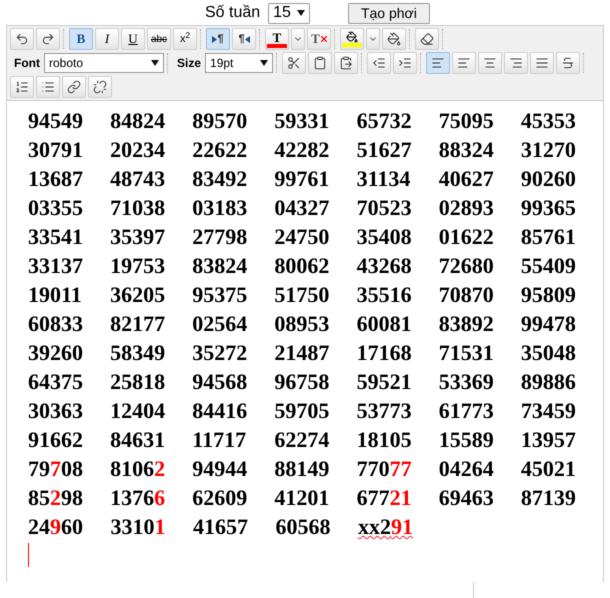 The height and width of the screenshot is (598, 610). I want to click on number-text: 51750, so click(302, 295).